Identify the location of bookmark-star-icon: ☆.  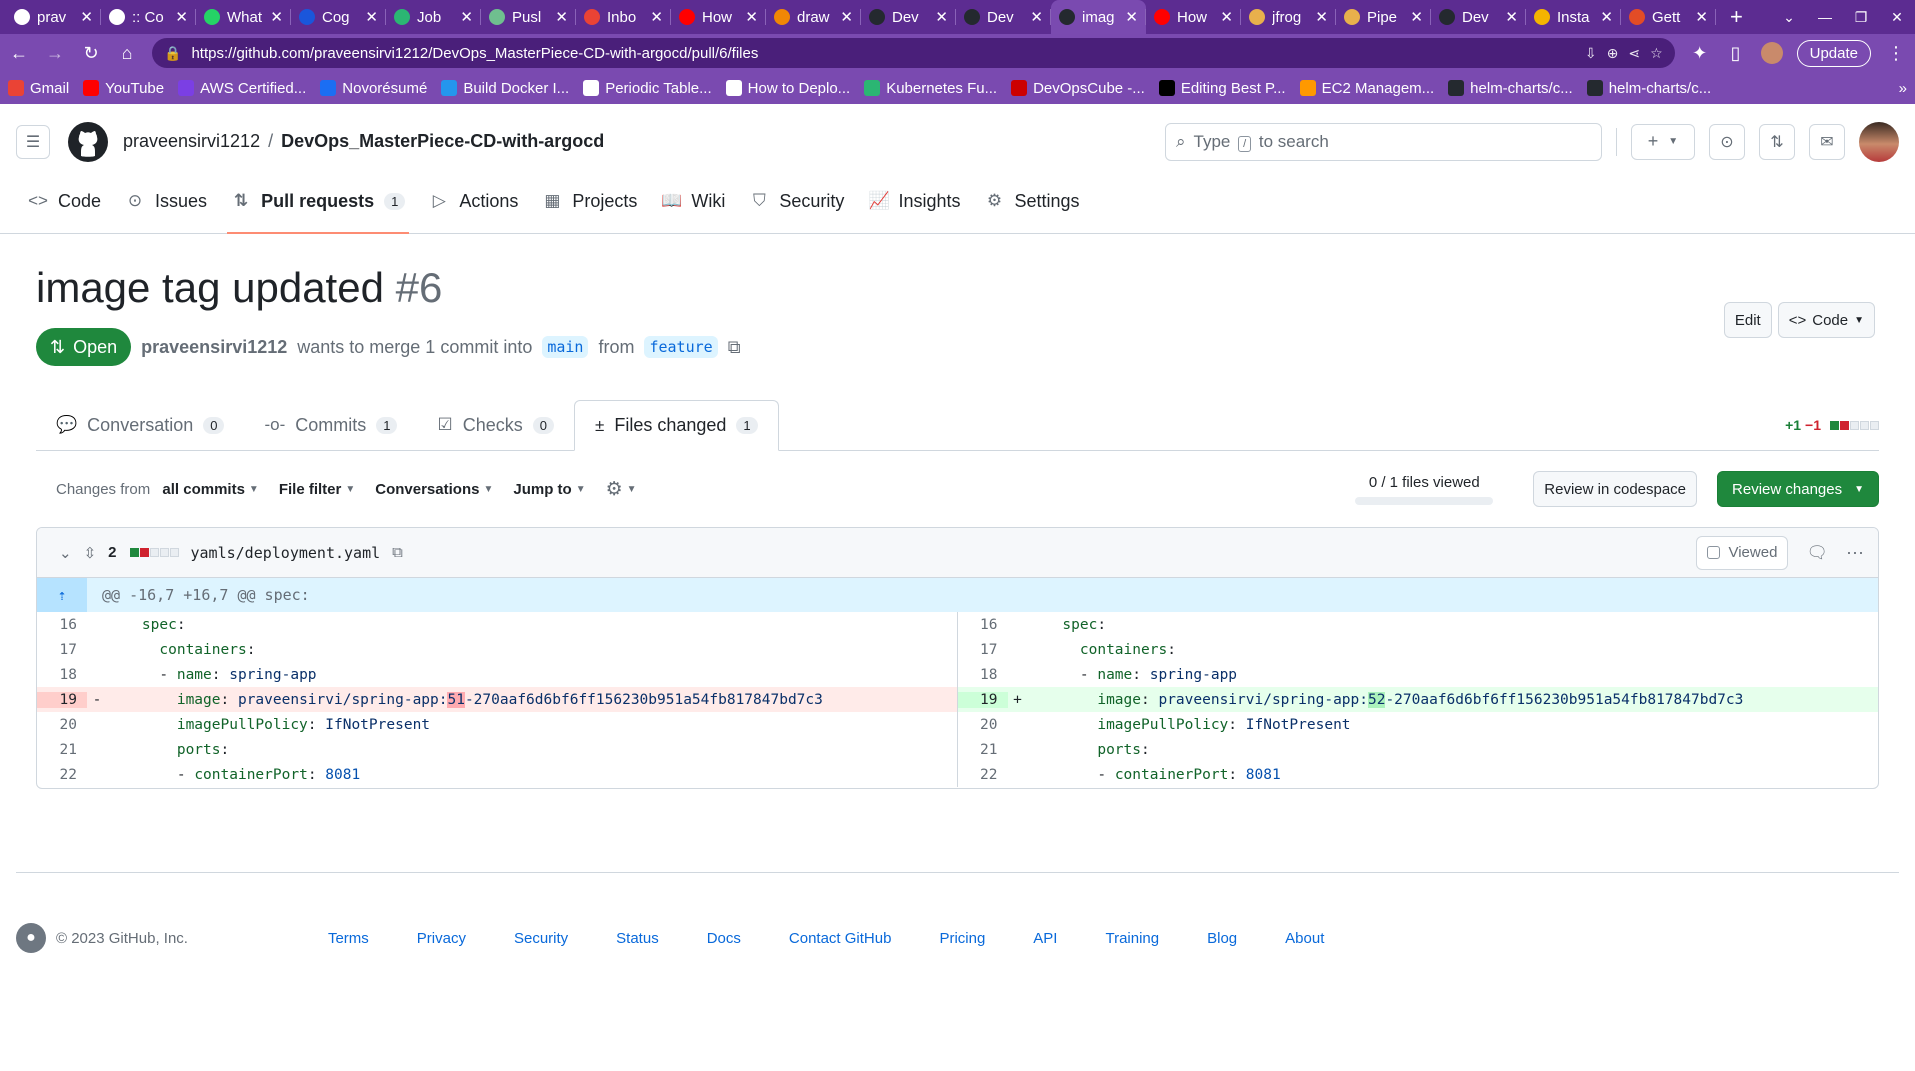
(1656, 53).